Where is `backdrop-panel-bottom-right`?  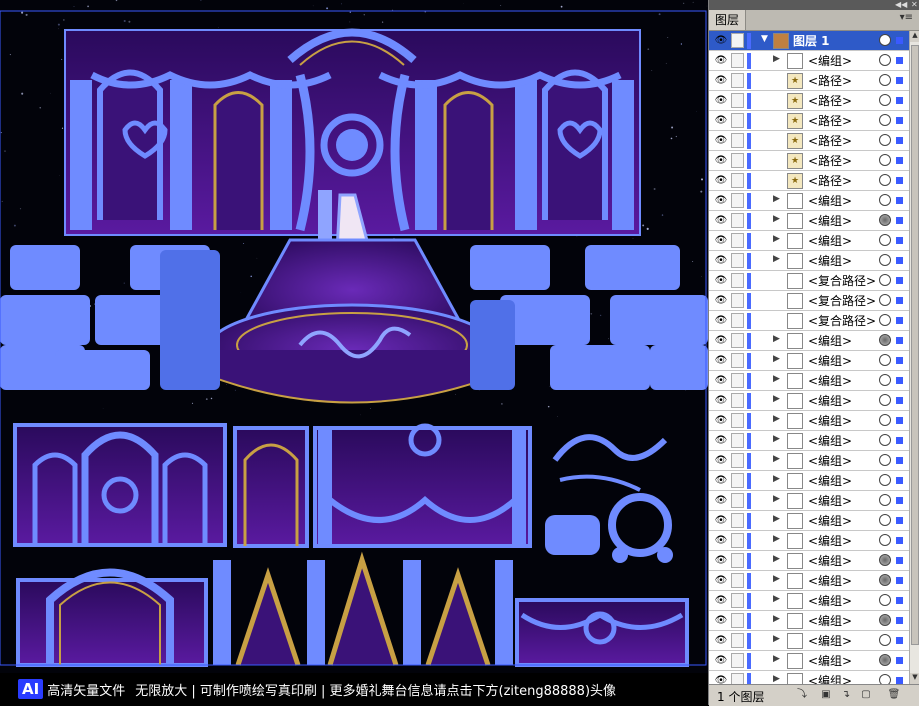 backdrop-panel-bottom-right is located at coordinates (602, 632).